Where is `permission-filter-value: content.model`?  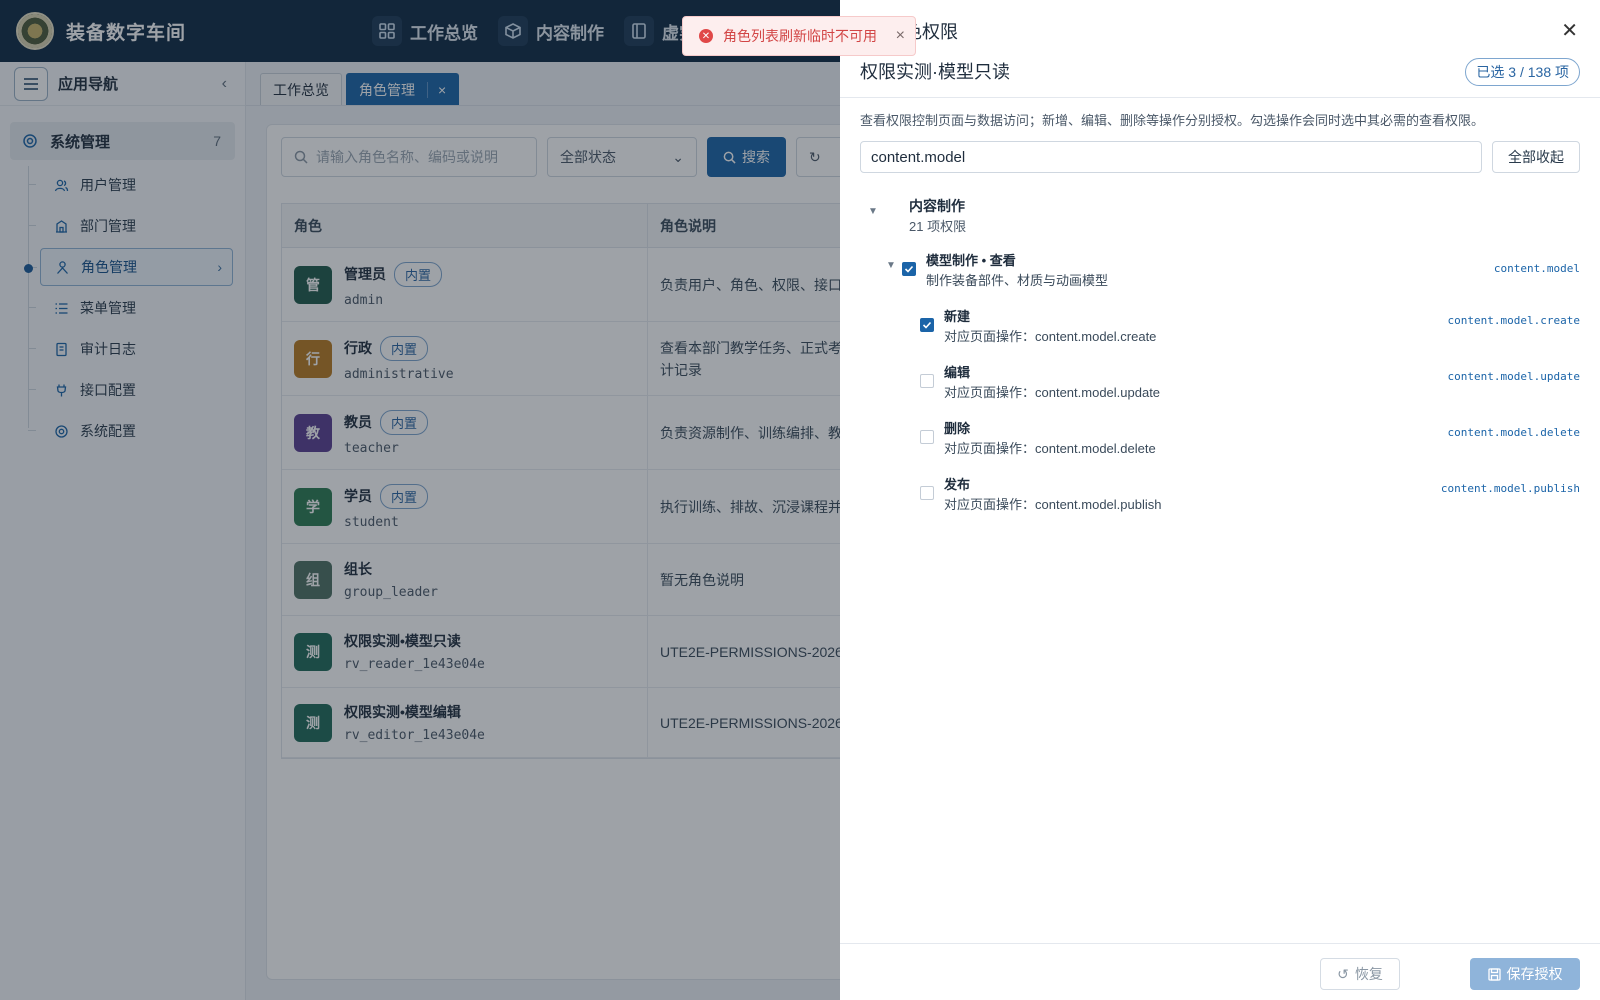 permission-filter-value: content.model is located at coordinates (918, 157).